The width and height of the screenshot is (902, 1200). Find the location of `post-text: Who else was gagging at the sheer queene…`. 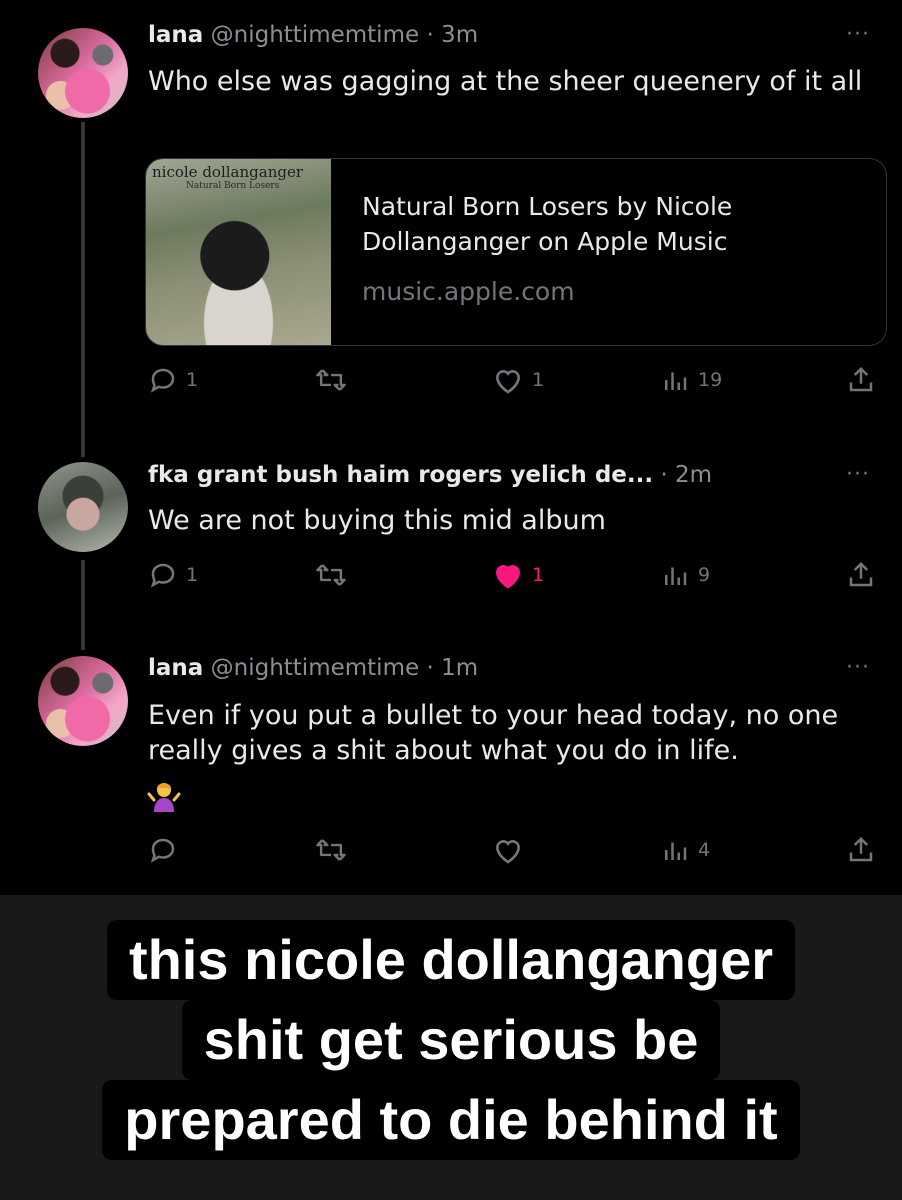

post-text: Who else was gagging at the sheer queene… is located at coordinates (505, 81).